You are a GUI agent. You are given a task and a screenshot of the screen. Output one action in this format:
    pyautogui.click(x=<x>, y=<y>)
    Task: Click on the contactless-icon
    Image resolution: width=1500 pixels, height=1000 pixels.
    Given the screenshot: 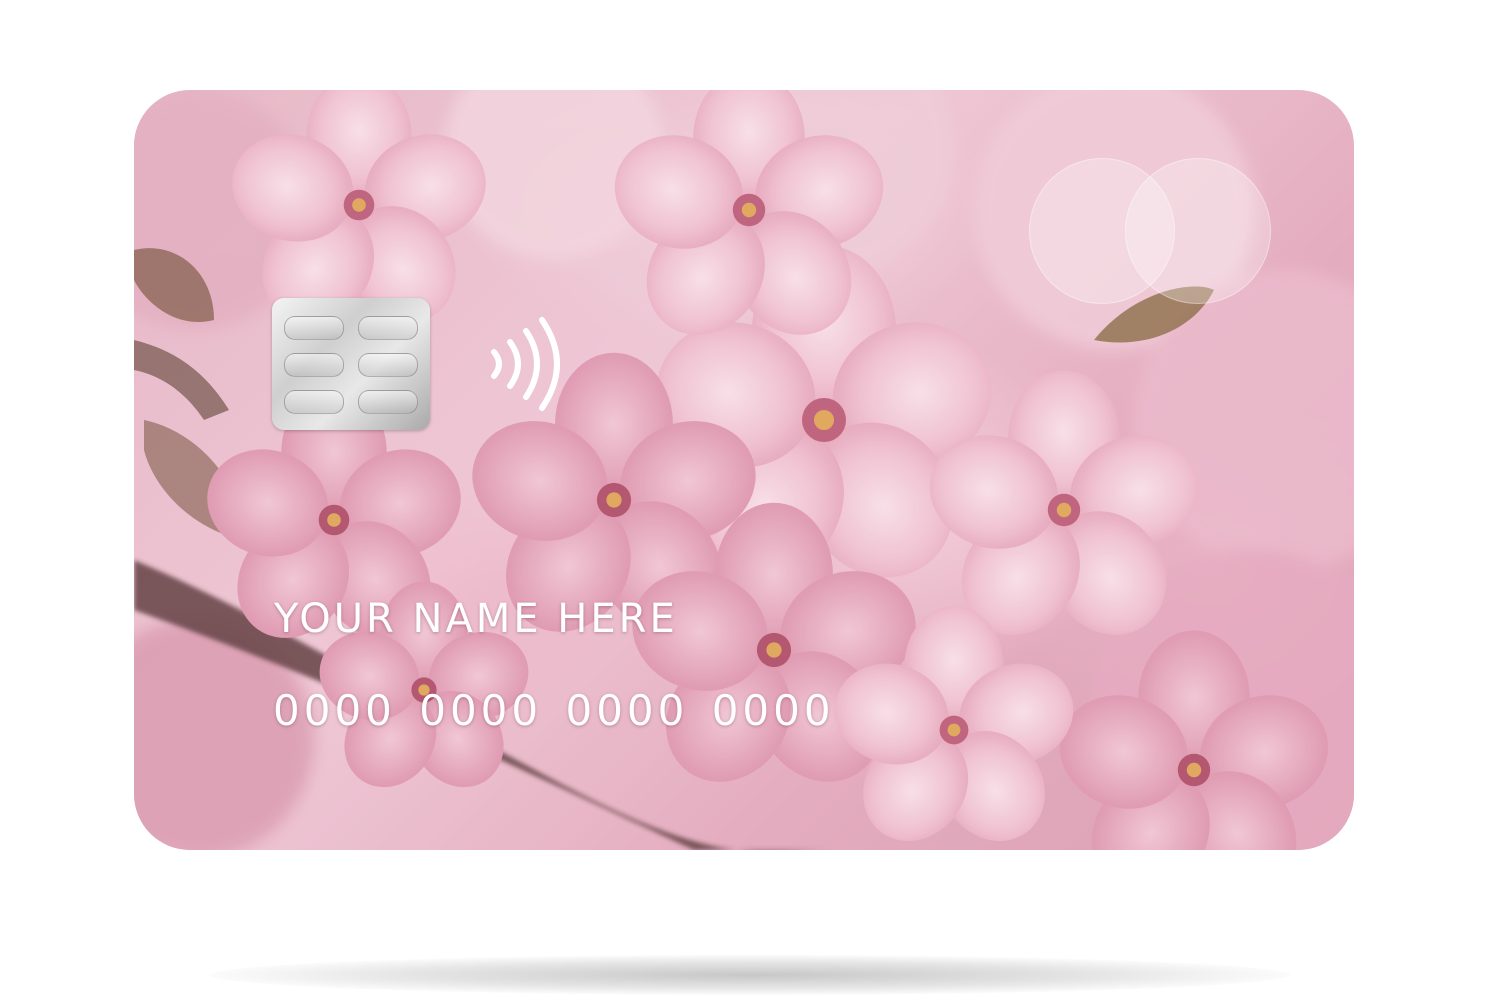 What is the action you would take?
    pyautogui.click(x=525, y=364)
    